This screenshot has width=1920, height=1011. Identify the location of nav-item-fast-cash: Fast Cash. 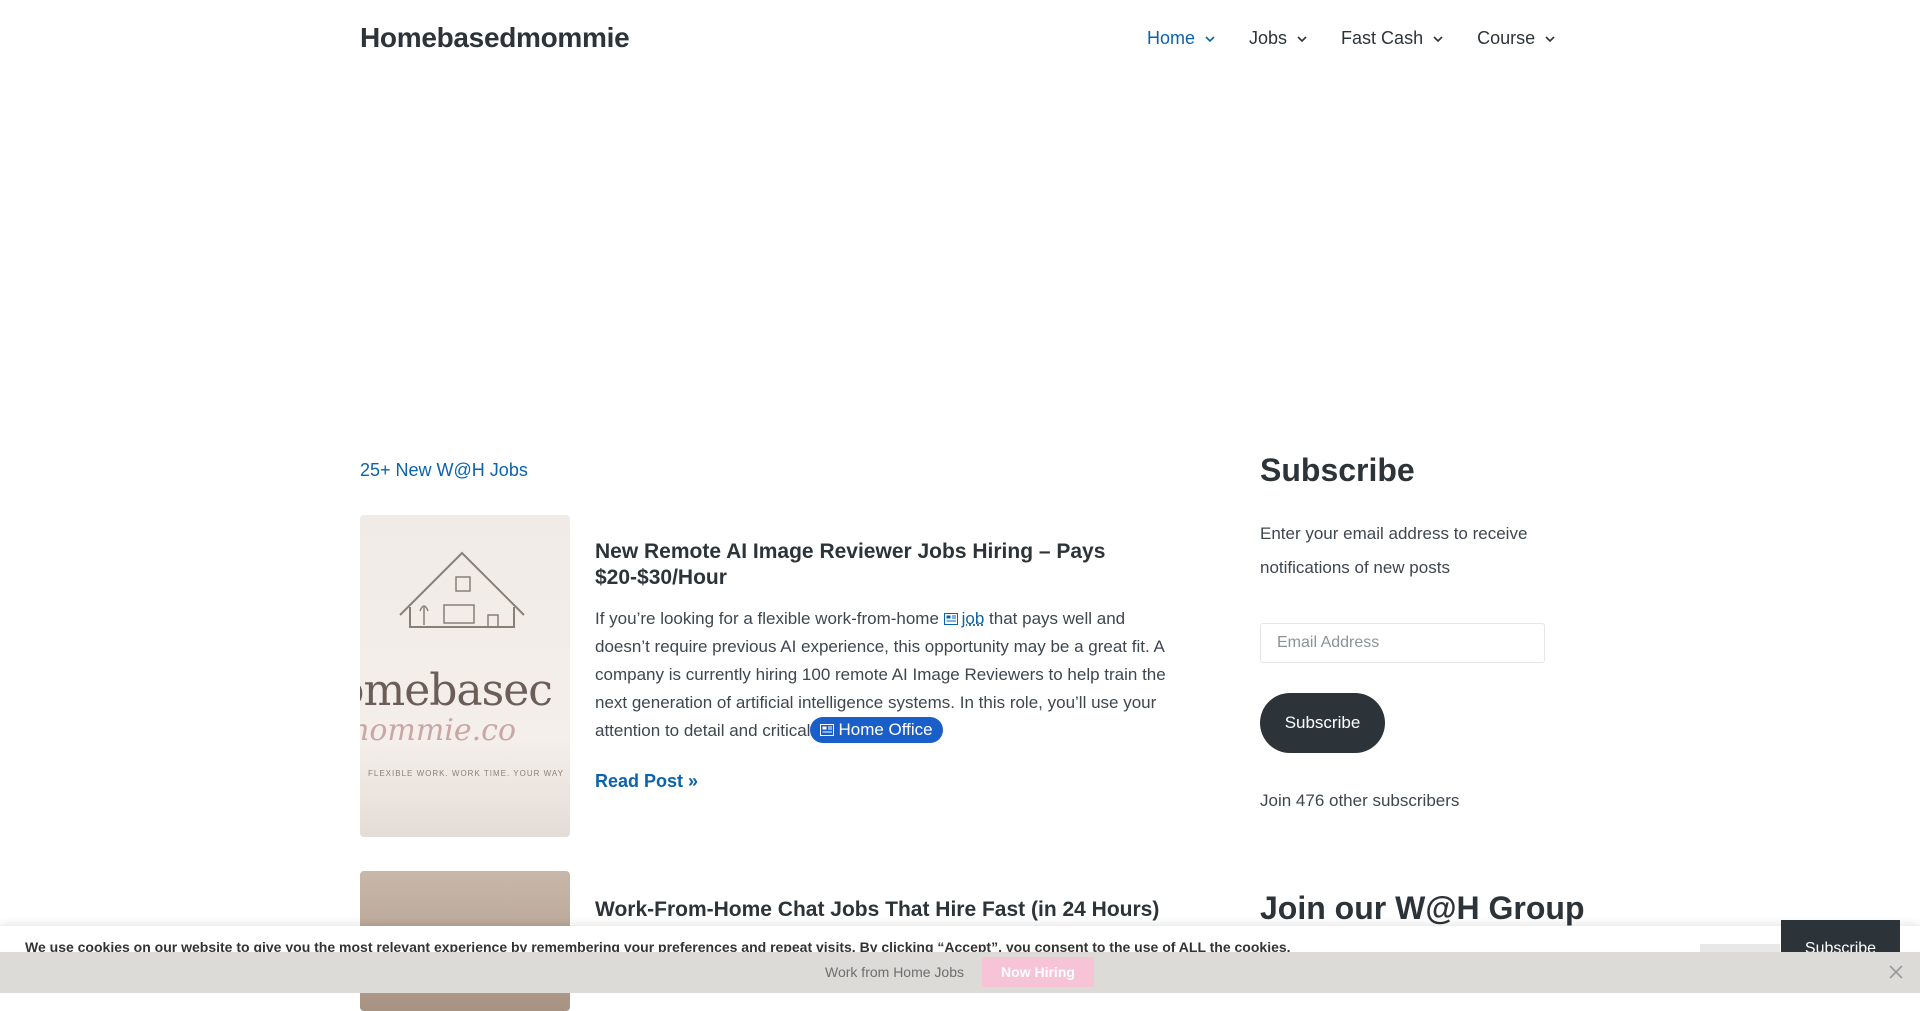
(1392, 38).